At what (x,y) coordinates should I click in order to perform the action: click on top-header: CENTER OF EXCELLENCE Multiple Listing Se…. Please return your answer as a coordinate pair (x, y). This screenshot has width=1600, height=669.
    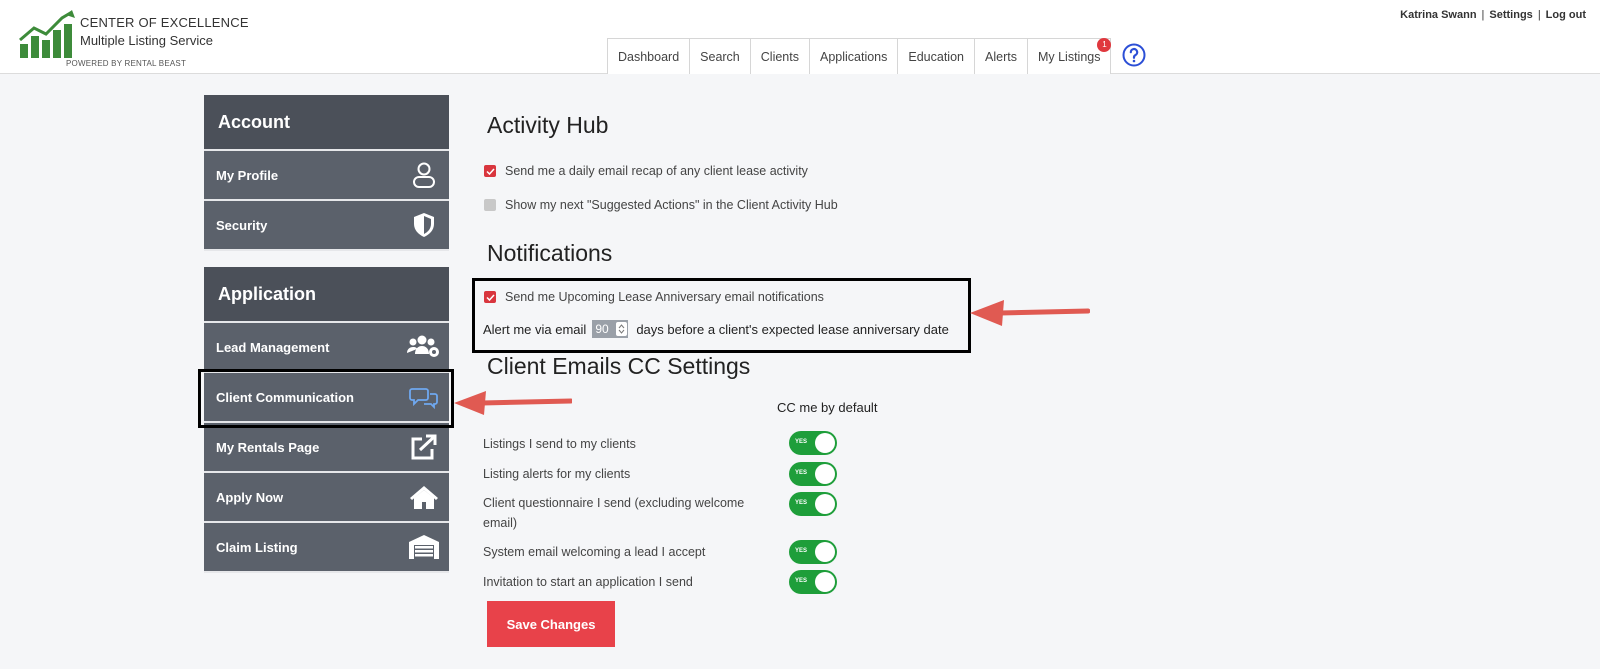
    Looking at the image, I should click on (800, 37).